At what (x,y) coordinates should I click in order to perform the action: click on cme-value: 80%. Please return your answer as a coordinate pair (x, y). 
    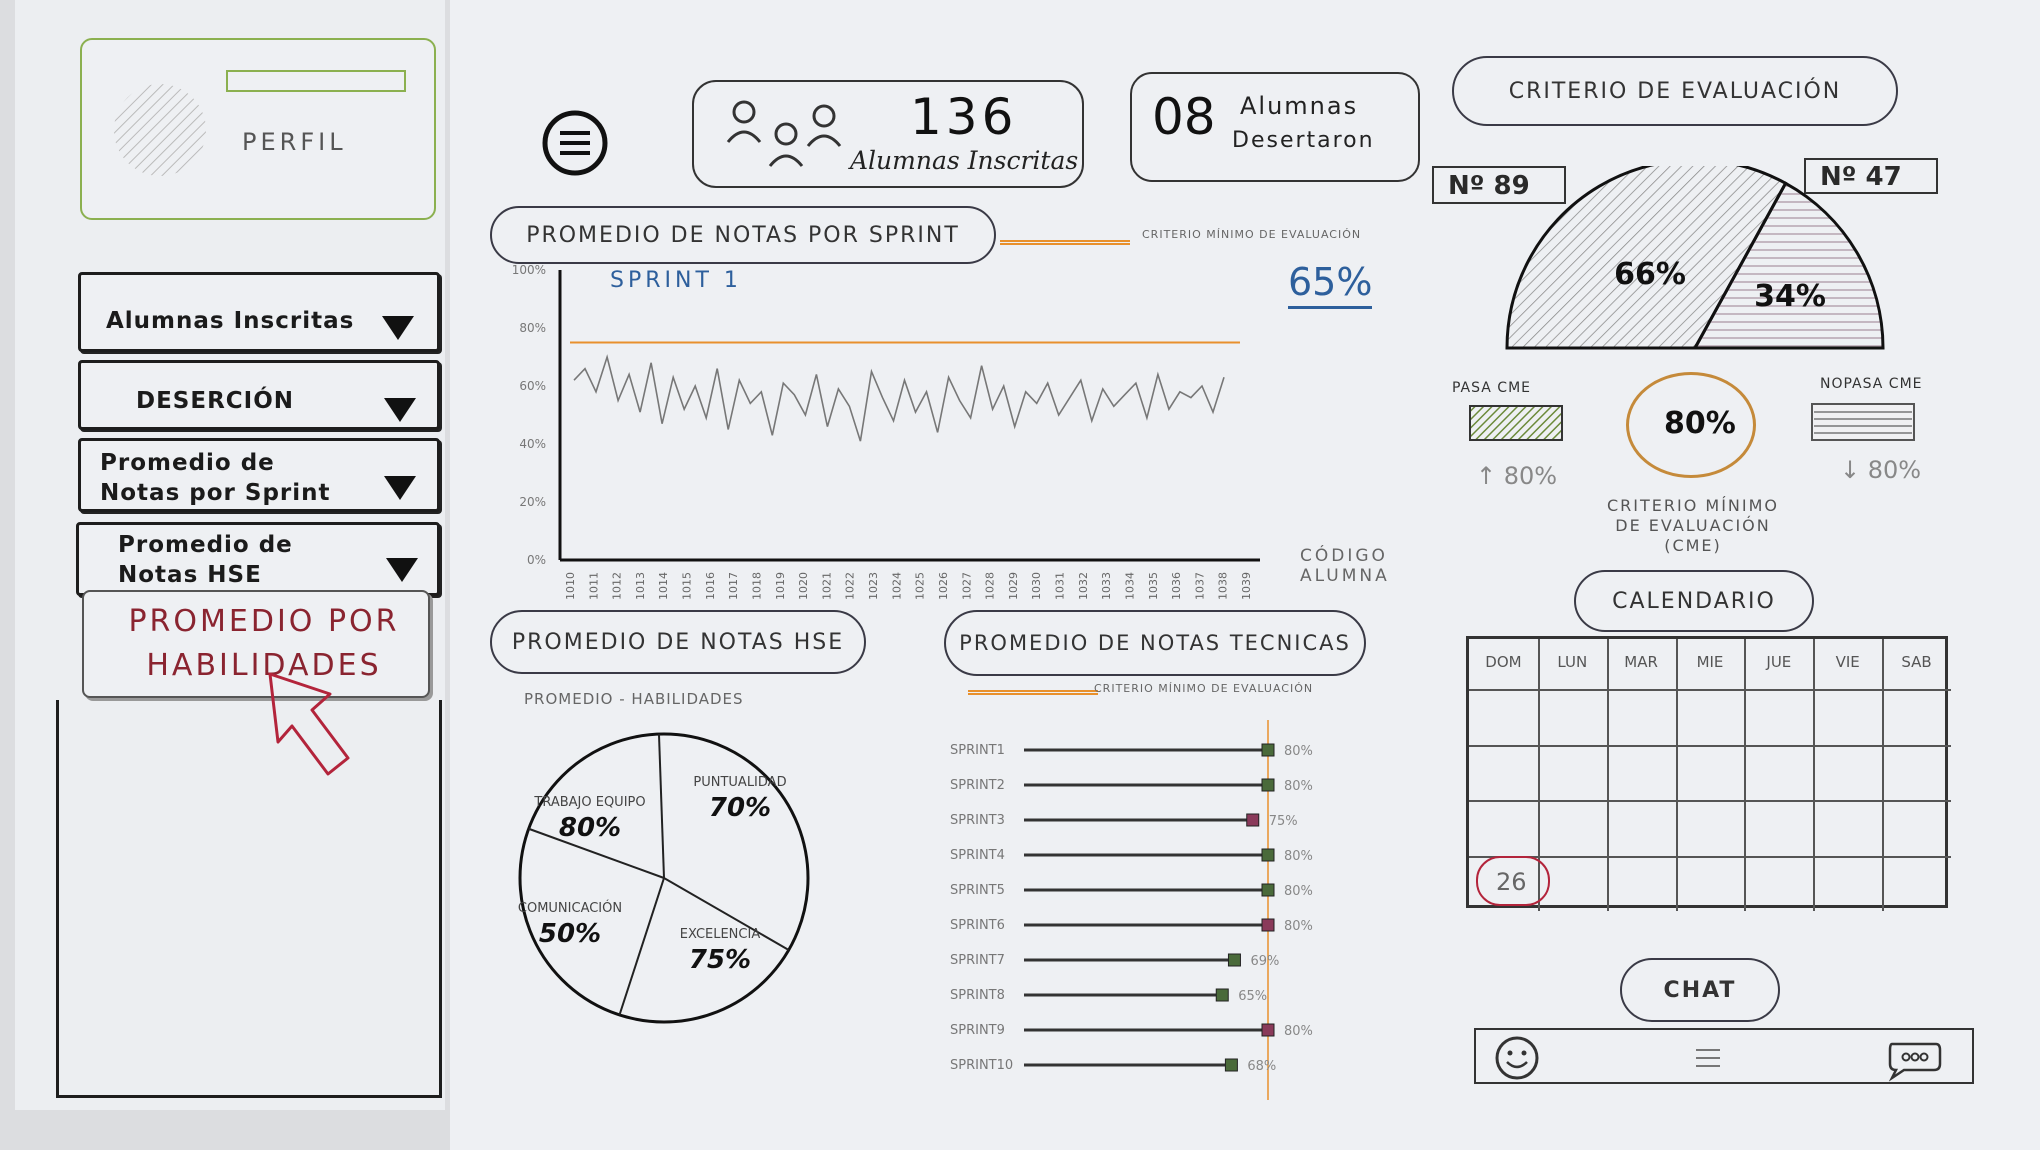
    Looking at the image, I should click on (1700, 423).